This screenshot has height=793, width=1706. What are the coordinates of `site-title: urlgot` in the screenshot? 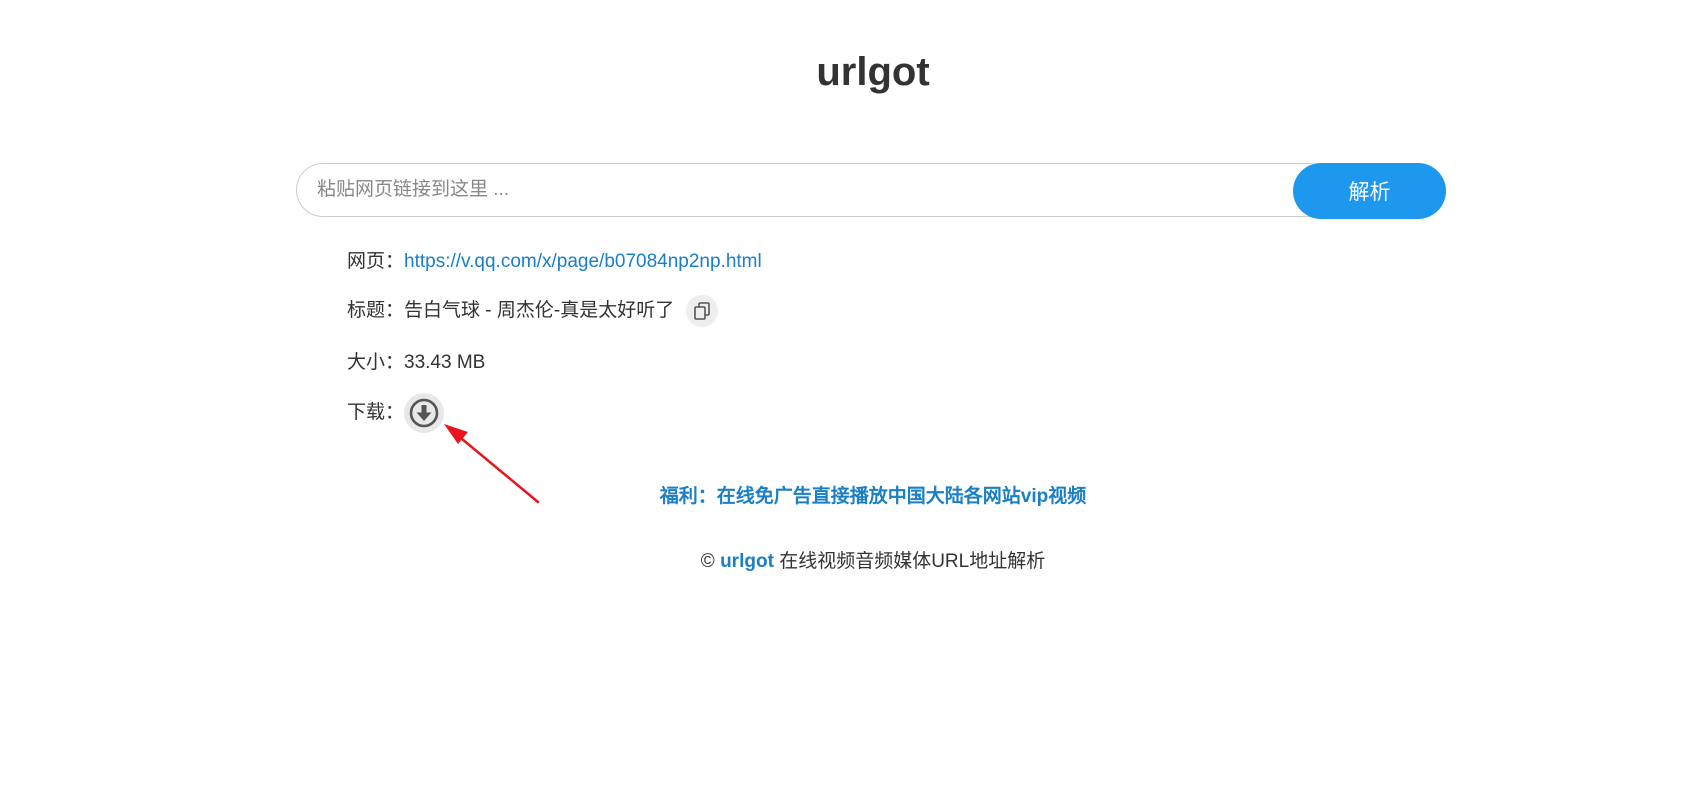 It's located at (873, 72).